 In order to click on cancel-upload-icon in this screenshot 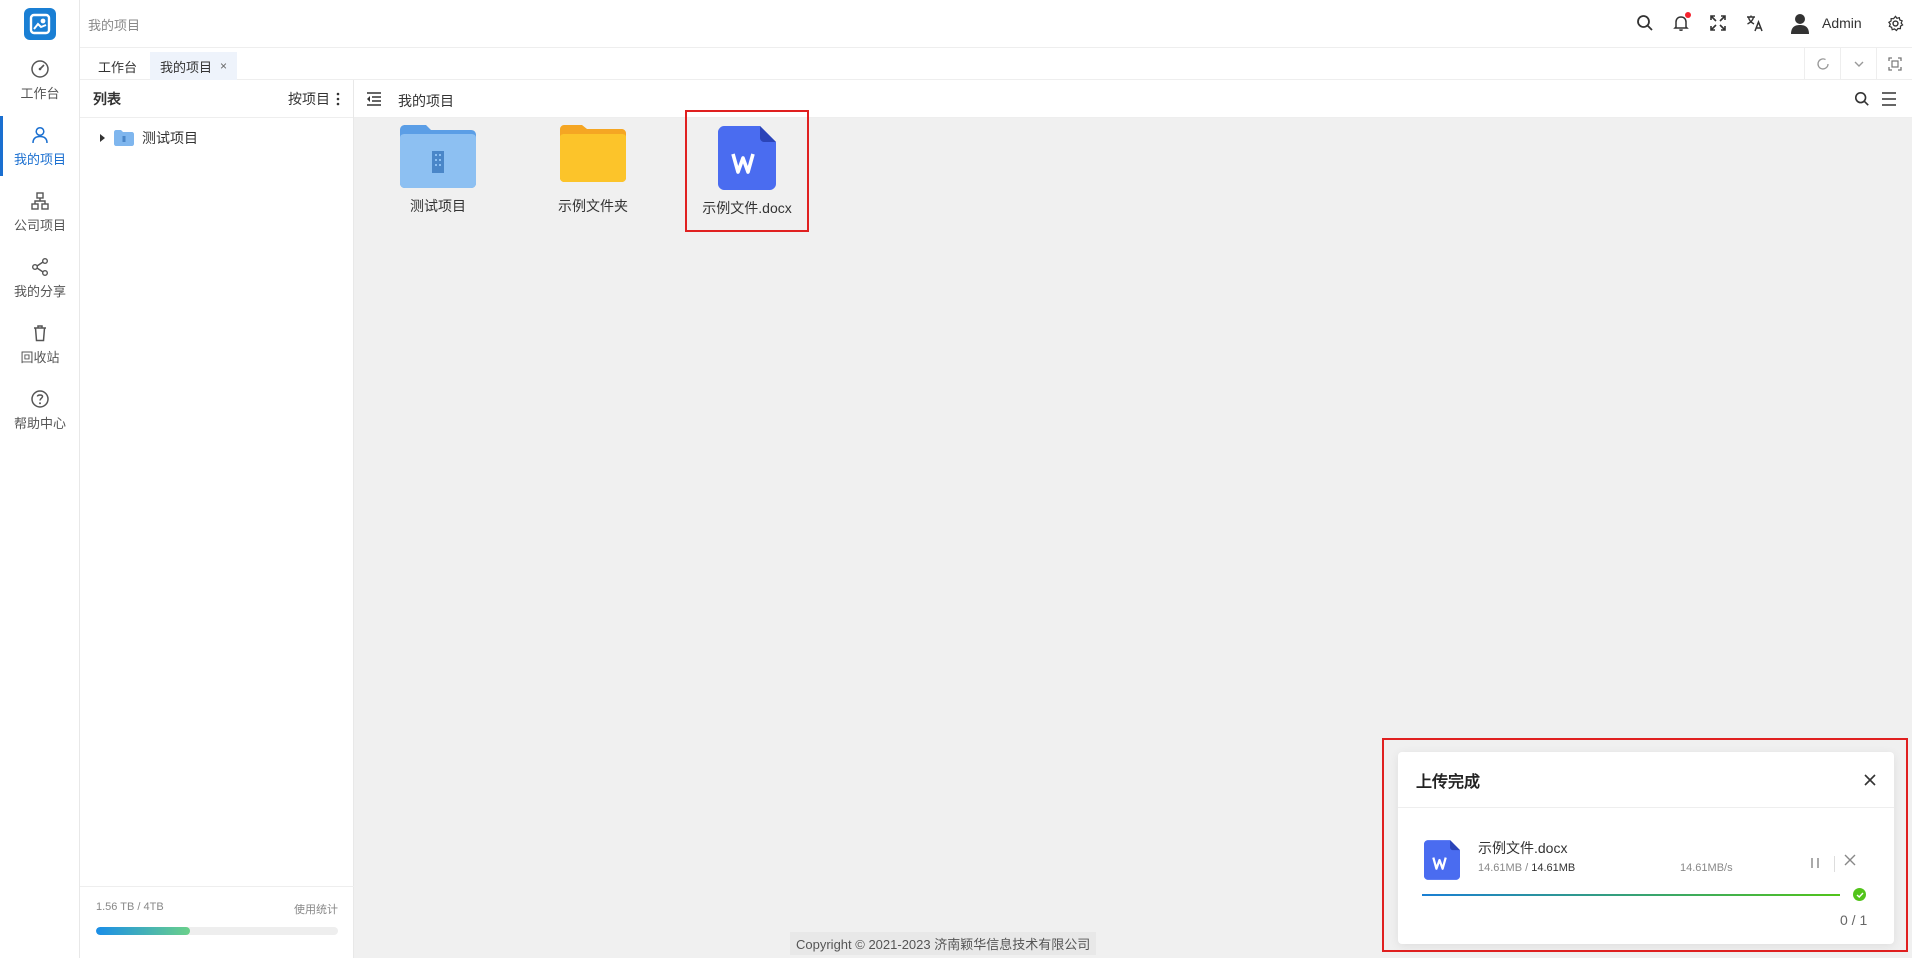, I will do `click(1850, 860)`.